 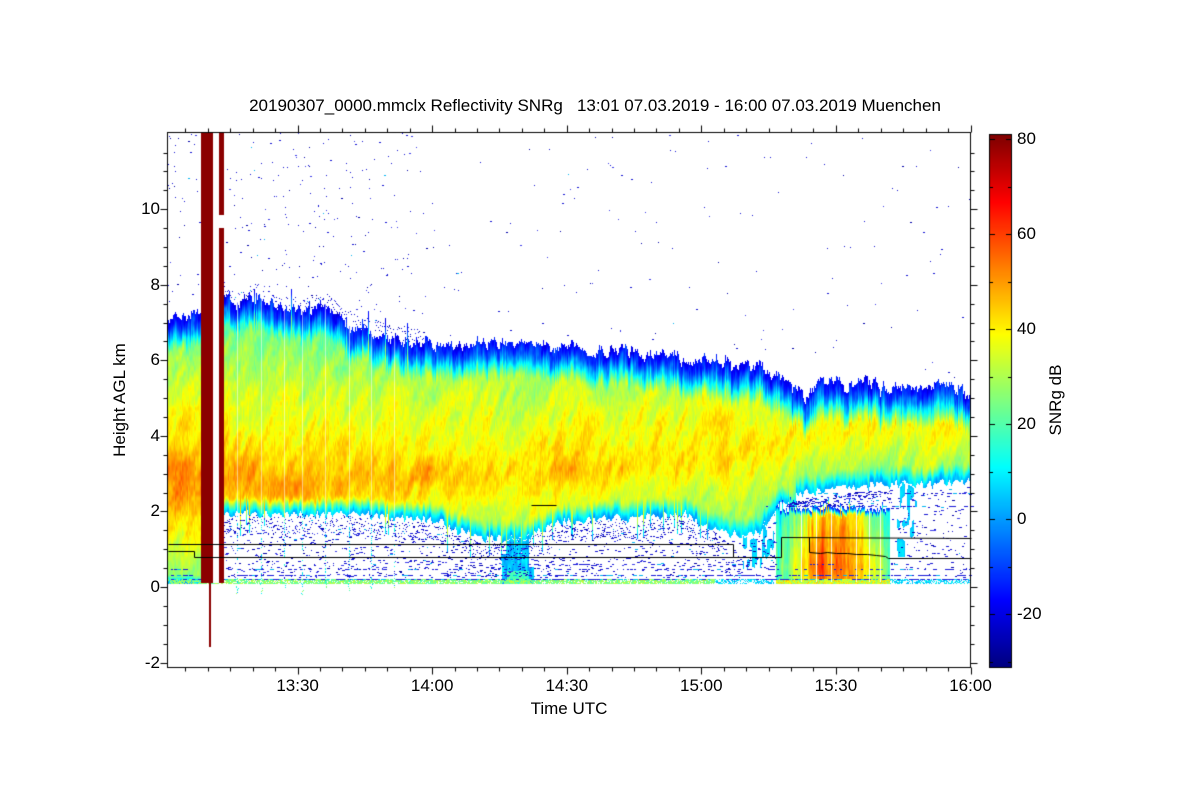 What do you see at coordinates (701, 685) in the screenshot?
I see `x-tick-label: 15:00` at bounding box center [701, 685].